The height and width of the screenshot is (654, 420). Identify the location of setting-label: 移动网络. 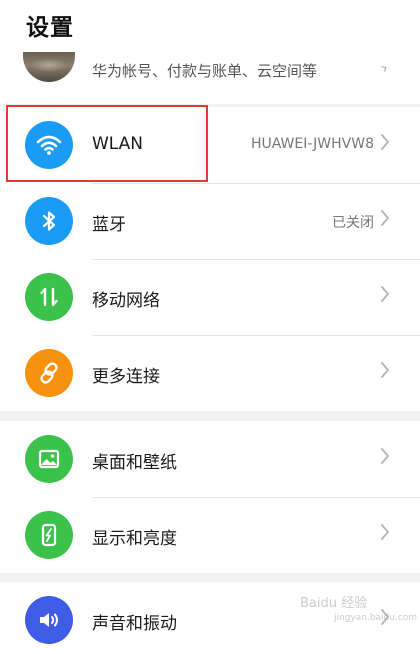
(126, 301).